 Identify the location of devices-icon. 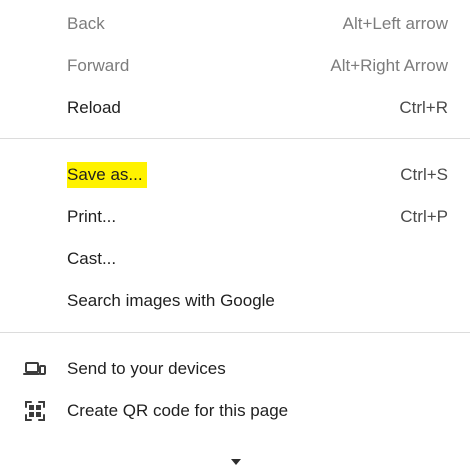
(35, 369).